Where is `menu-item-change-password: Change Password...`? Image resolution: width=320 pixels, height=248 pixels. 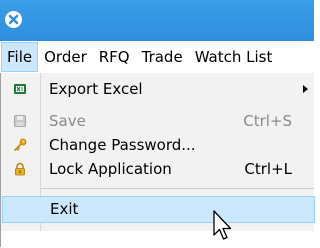 menu-item-change-password: Change Password... is located at coordinates (157, 145).